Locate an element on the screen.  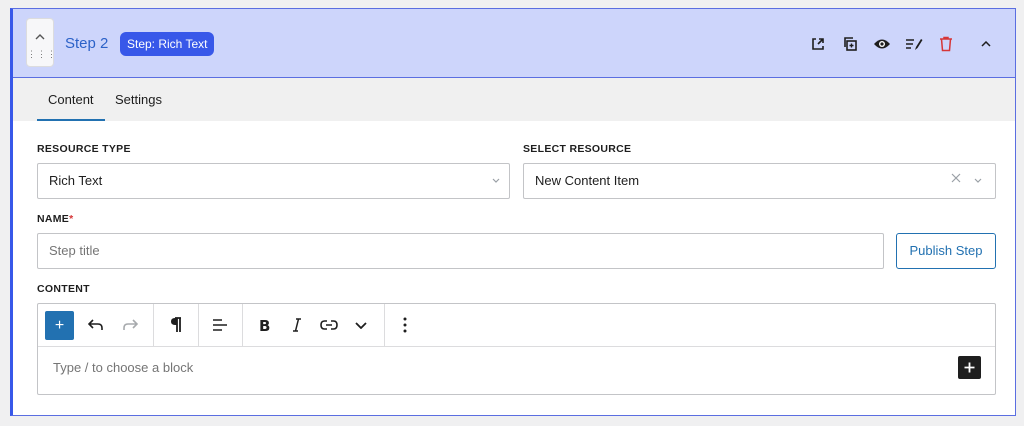
tab-bar: Content Settings is located at coordinates (514, 99).